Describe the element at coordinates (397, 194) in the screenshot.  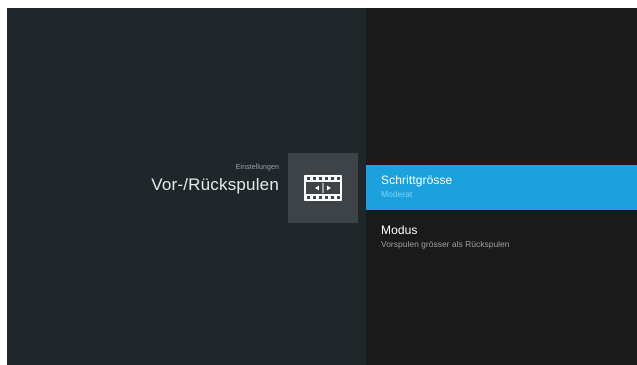
I see `menu-item-value: Moderat` at that location.